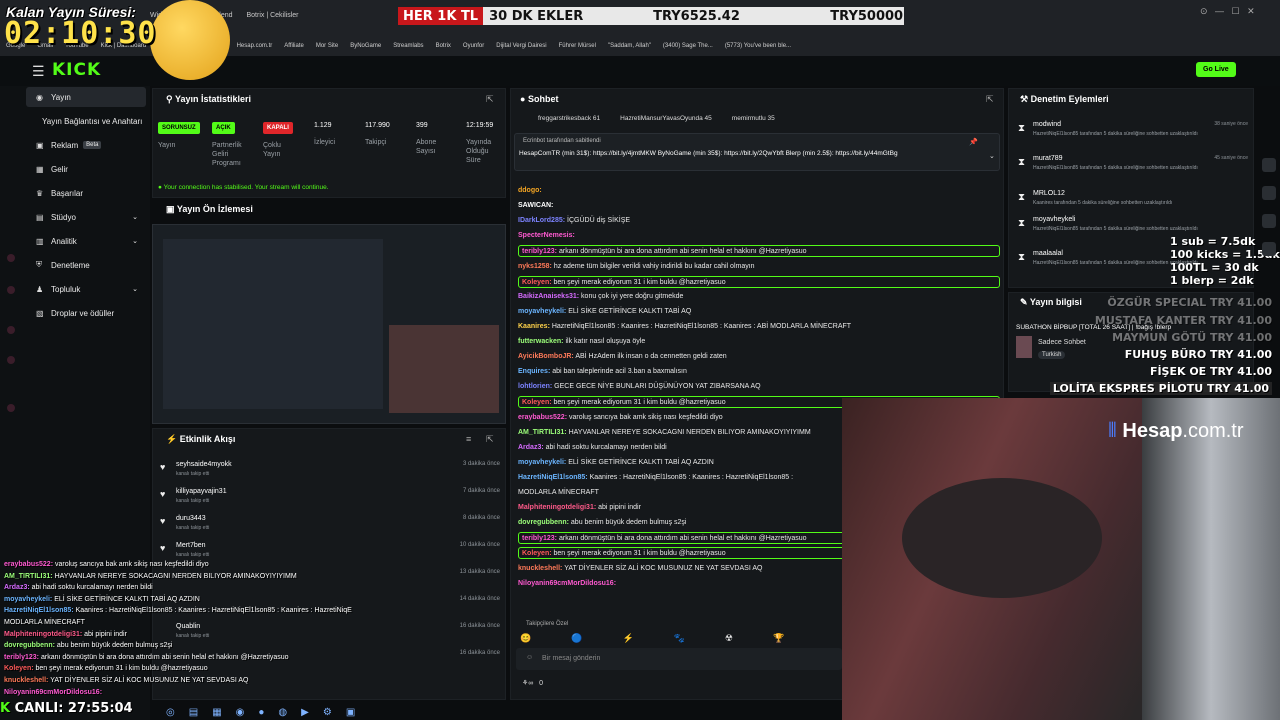  What do you see at coordinates (534, 371) in the screenshot?
I see `chat-username: Enquires:` at bounding box center [534, 371].